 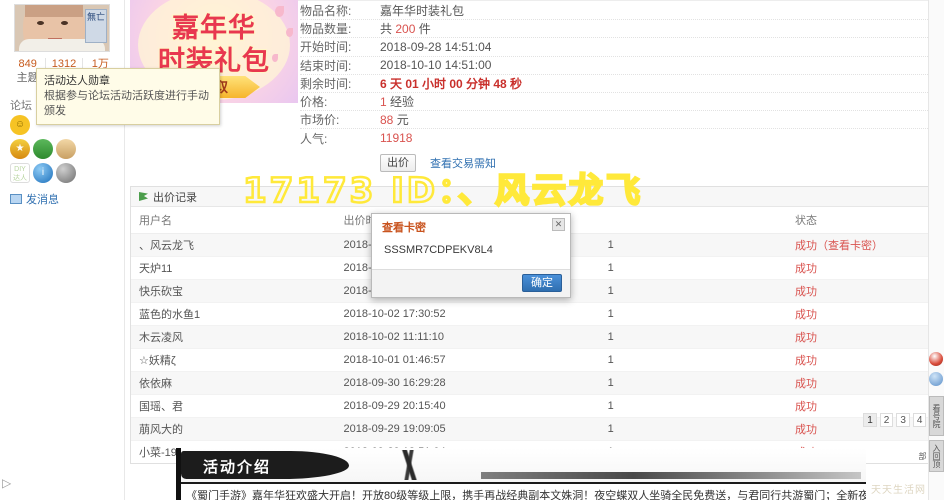 What do you see at coordinates (622, 66) in the screenshot?
I see `detail-row-end: 结束时间: 2018-10-10 14:51:00` at bounding box center [622, 66].